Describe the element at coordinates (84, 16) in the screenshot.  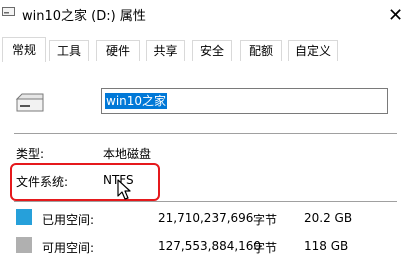
I see `window-title: win10之家 (D:) 属性` at that location.